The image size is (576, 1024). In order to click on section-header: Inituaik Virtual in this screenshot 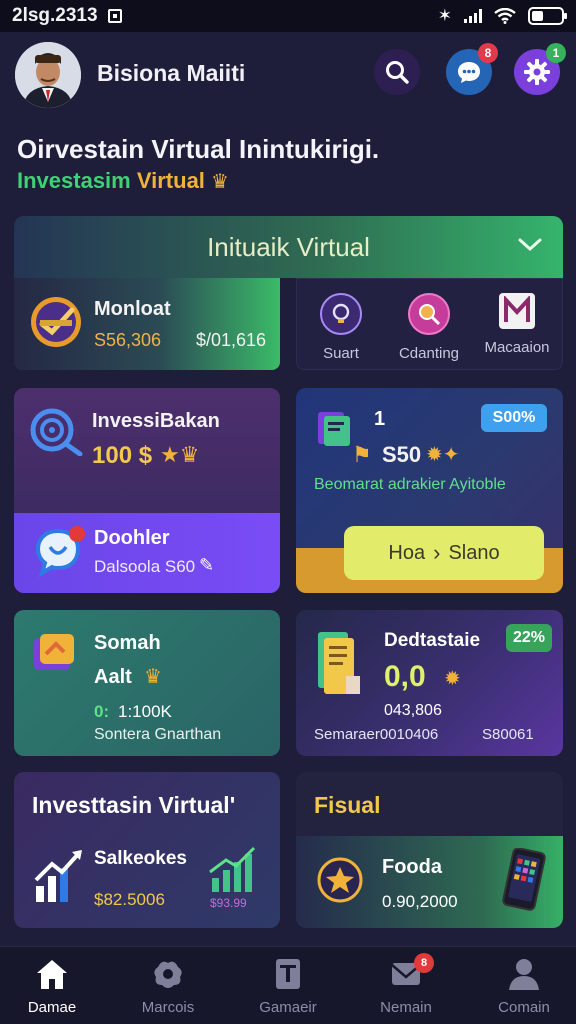, I will do `click(288, 247)`.